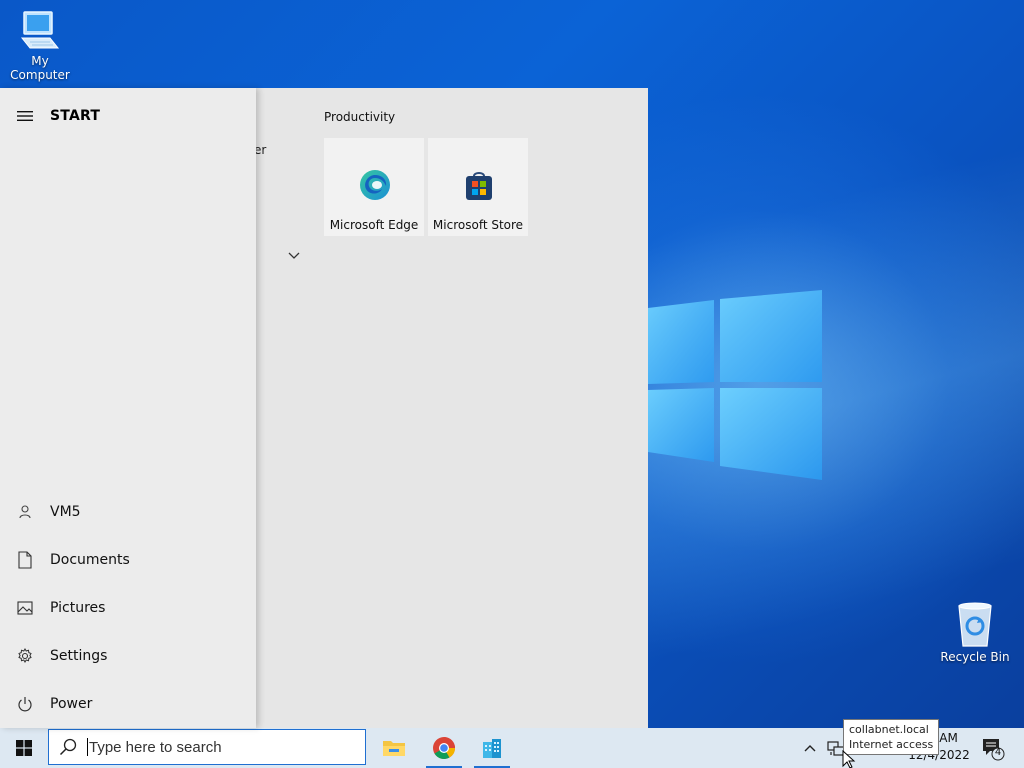 The image size is (1024, 768). I want to click on nav-item-label: Pictures, so click(78, 608).